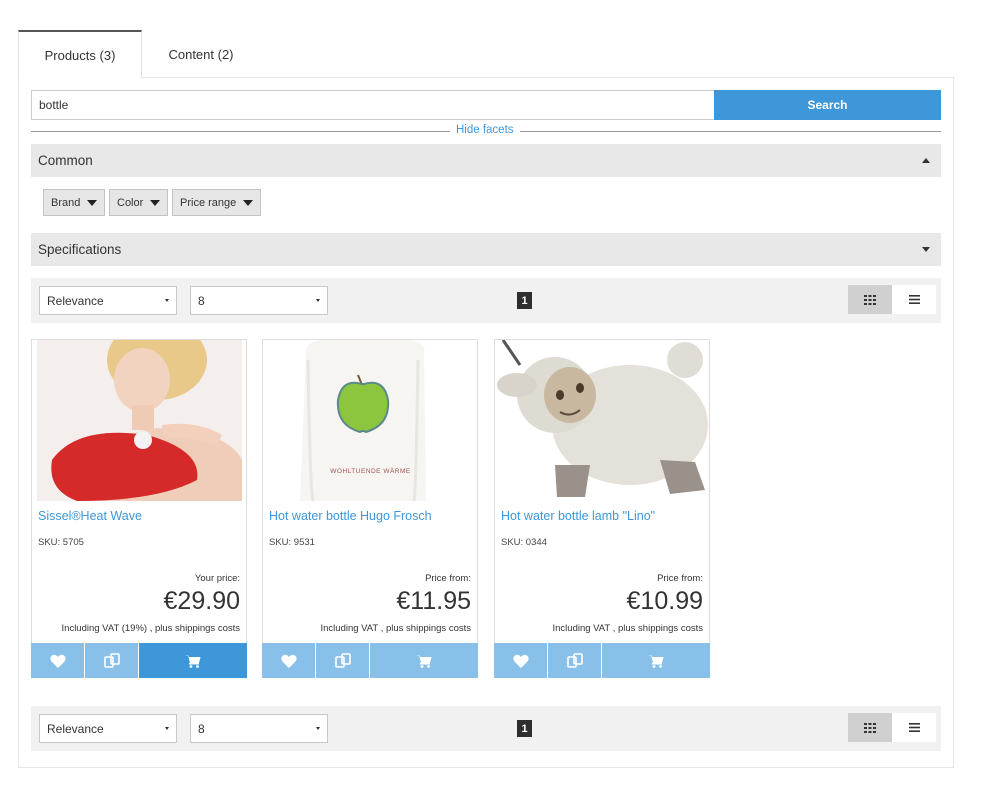 Image resolution: width=992 pixels, height=787 pixels. I want to click on product-name: Sissel®Heat Wave, so click(90, 516).